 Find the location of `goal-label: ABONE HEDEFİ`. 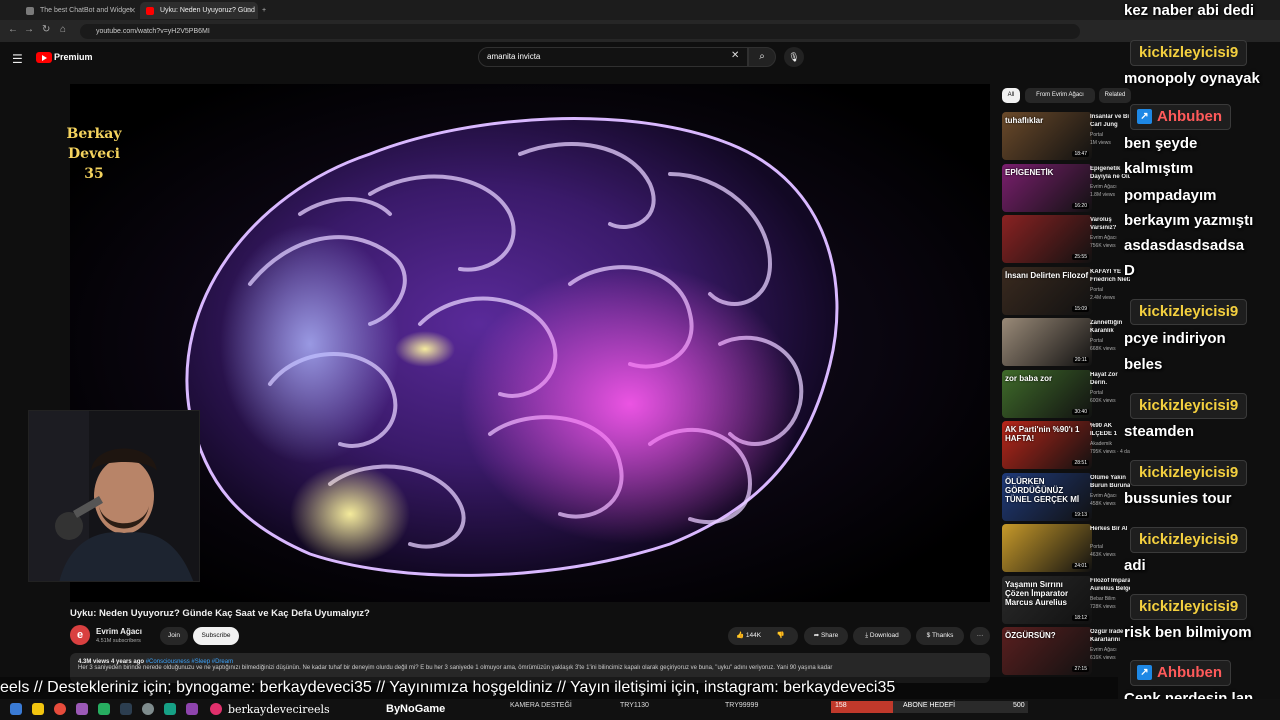

goal-label: ABONE HEDEFİ is located at coordinates (929, 705).